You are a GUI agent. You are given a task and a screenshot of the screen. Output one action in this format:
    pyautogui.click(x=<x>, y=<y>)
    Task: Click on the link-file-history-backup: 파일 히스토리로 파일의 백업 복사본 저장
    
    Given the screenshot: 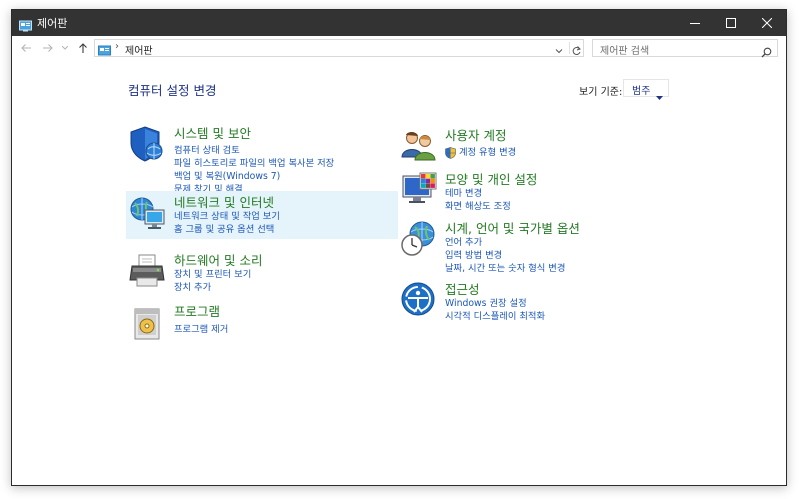 What is the action you would take?
    pyautogui.click(x=254, y=162)
    